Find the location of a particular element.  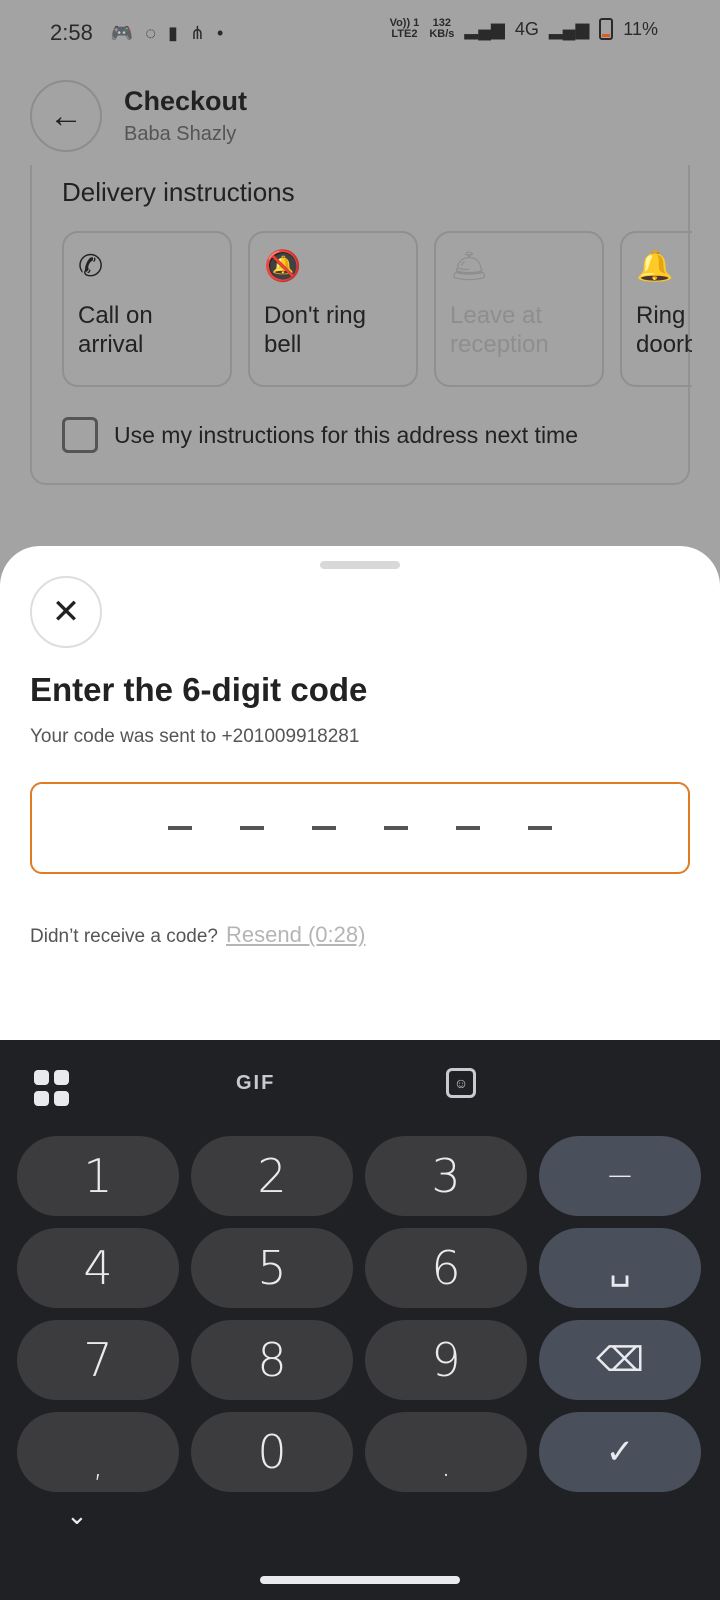

key-period: . is located at coordinates (446, 1452).